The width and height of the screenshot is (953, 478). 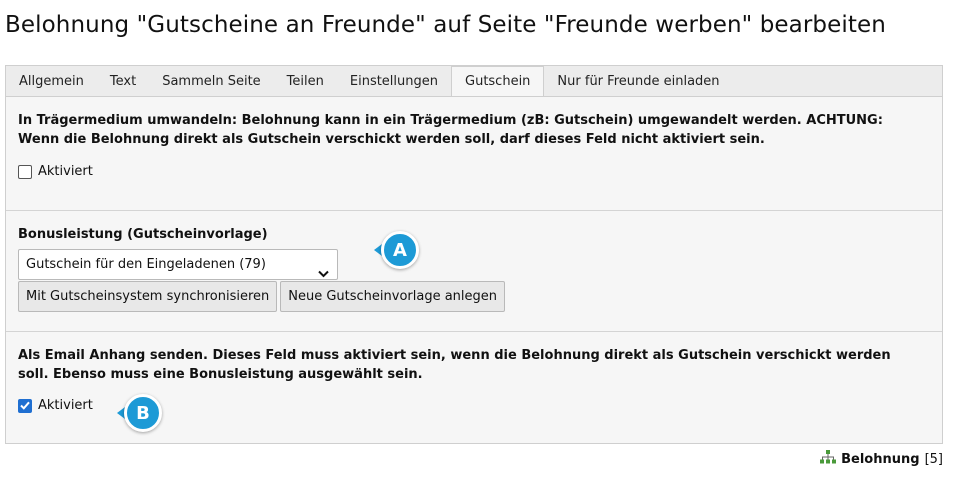 I want to click on new-voucher-template-button: Neue Gutscheinvorlage anlegen, so click(x=393, y=296).